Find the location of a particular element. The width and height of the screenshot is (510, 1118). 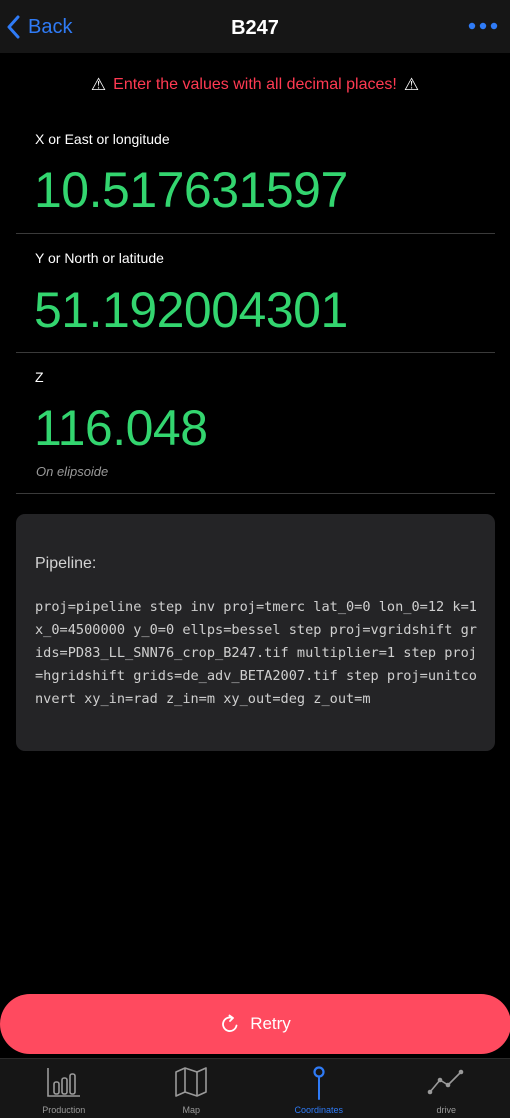

back-label: Back is located at coordinates (50, 27).